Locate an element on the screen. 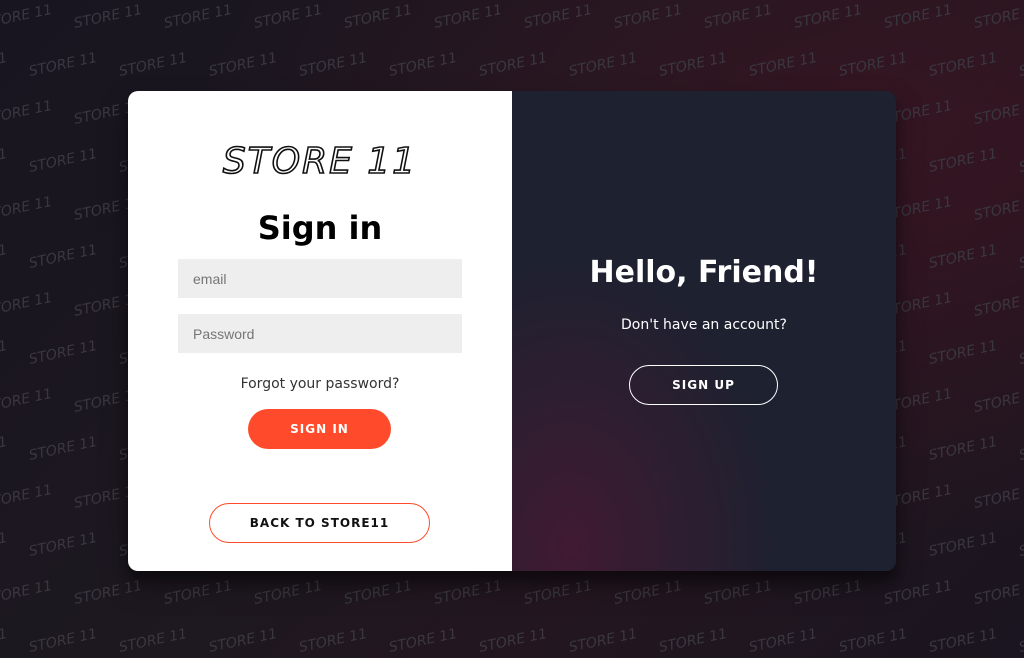 Image resolution: width=1024 pixels, height=658 pixels. store-logo-mark: STORE 11 is located at coordinates (319, 161).